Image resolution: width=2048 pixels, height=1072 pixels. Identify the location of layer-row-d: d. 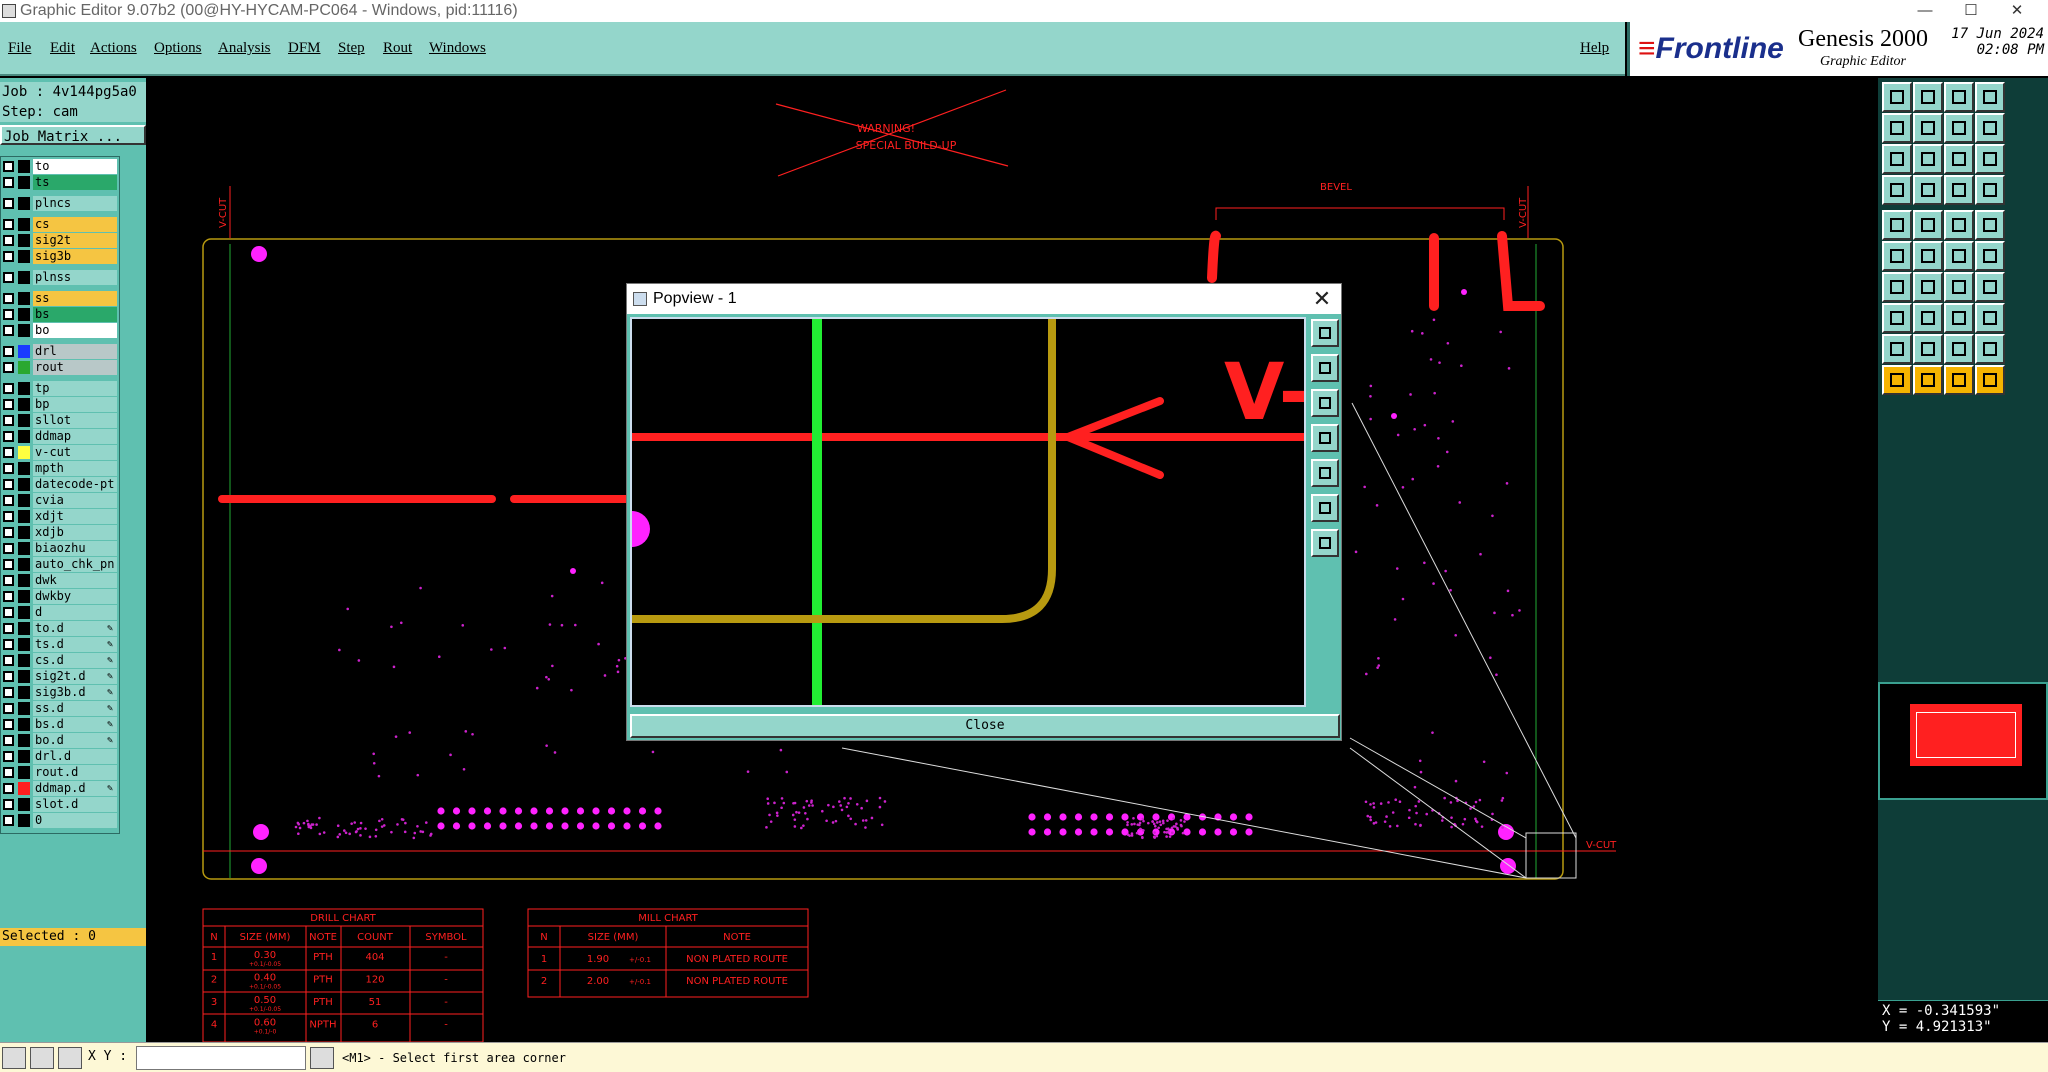
(60, 612).